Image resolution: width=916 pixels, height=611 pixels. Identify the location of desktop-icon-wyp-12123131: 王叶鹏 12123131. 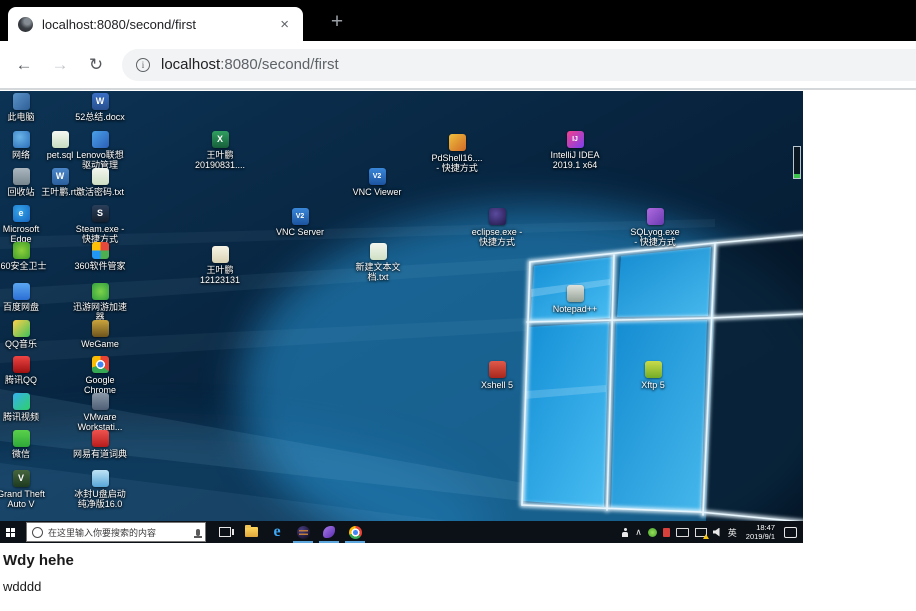
(220, 265).